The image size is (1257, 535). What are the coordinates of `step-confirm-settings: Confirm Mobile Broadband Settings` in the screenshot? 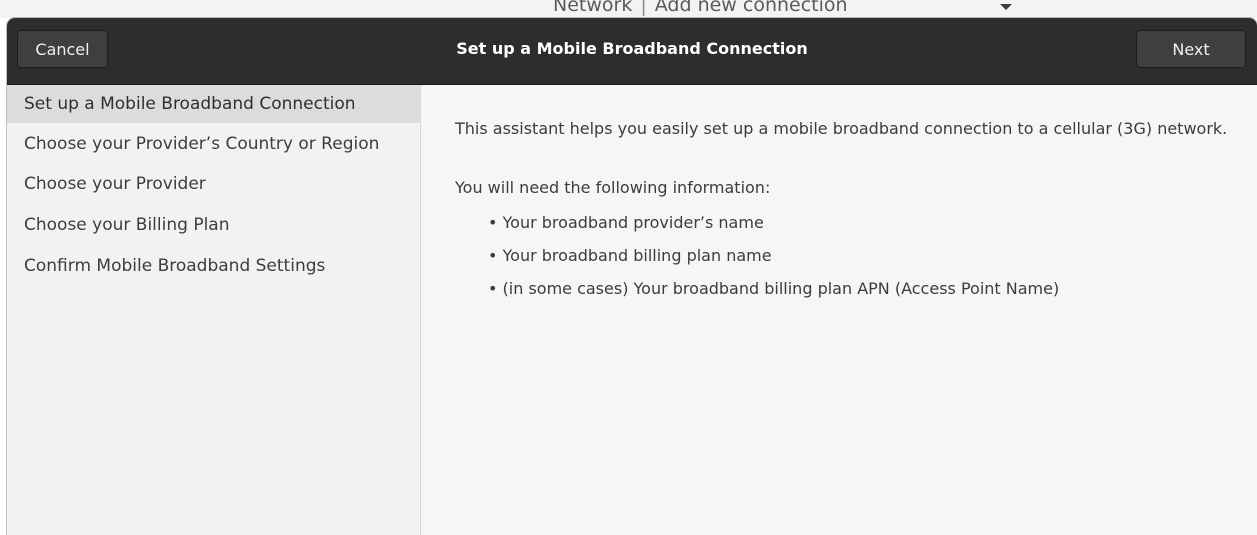 It's located at (213, 266).